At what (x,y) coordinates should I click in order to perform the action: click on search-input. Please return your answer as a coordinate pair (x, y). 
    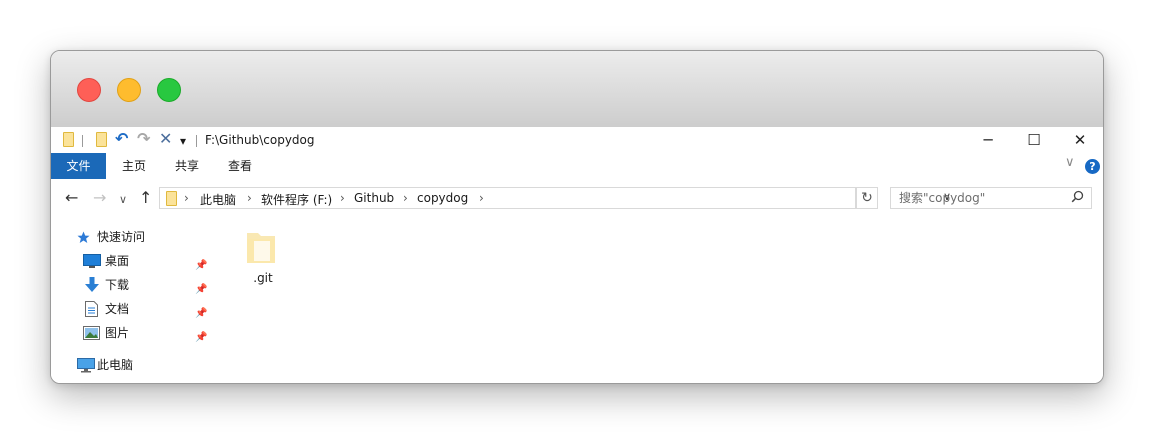
    Looking at the image, I should click on (983, 198).